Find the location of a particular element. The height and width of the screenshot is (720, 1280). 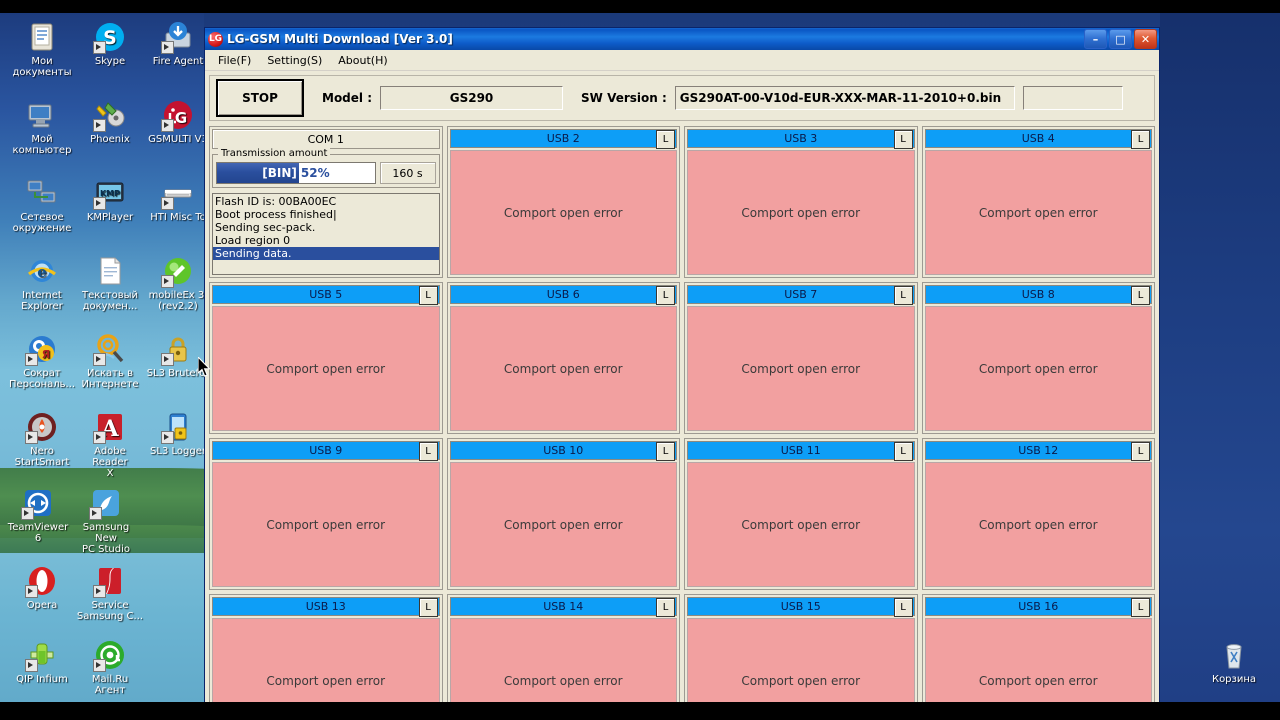

desktop-icon: S Skype is located at coordinates (110, 44).